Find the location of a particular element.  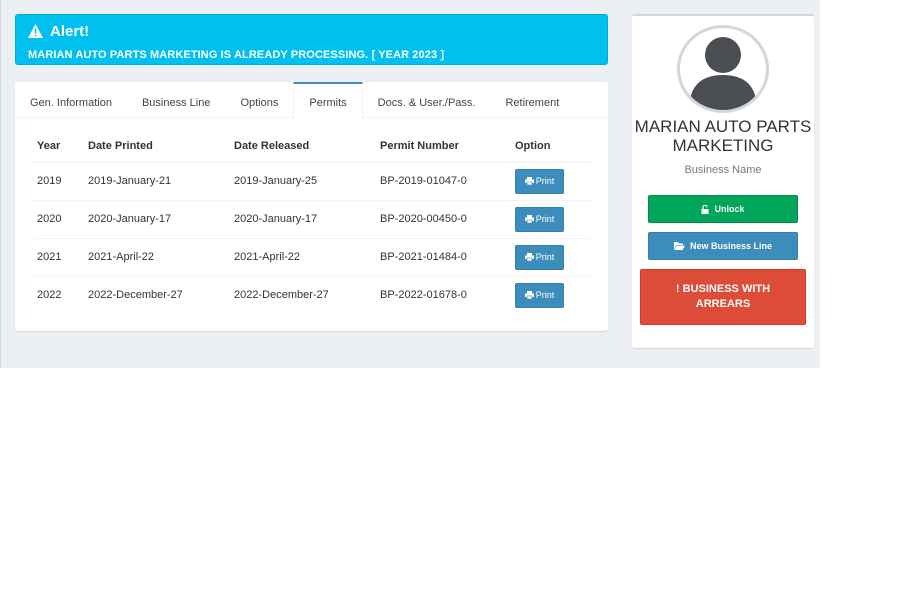

cell-permit-number: BP-2020-00450-0 is located at coordinates (443, 218).